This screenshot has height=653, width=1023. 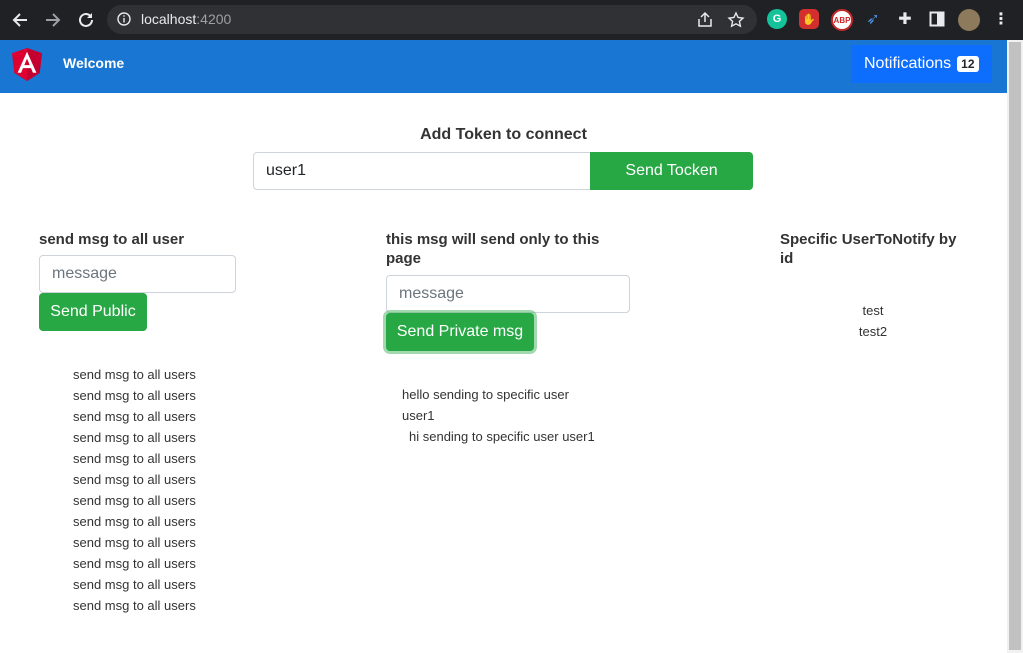 I want to click on star-icon, so click(x=736, y=20).